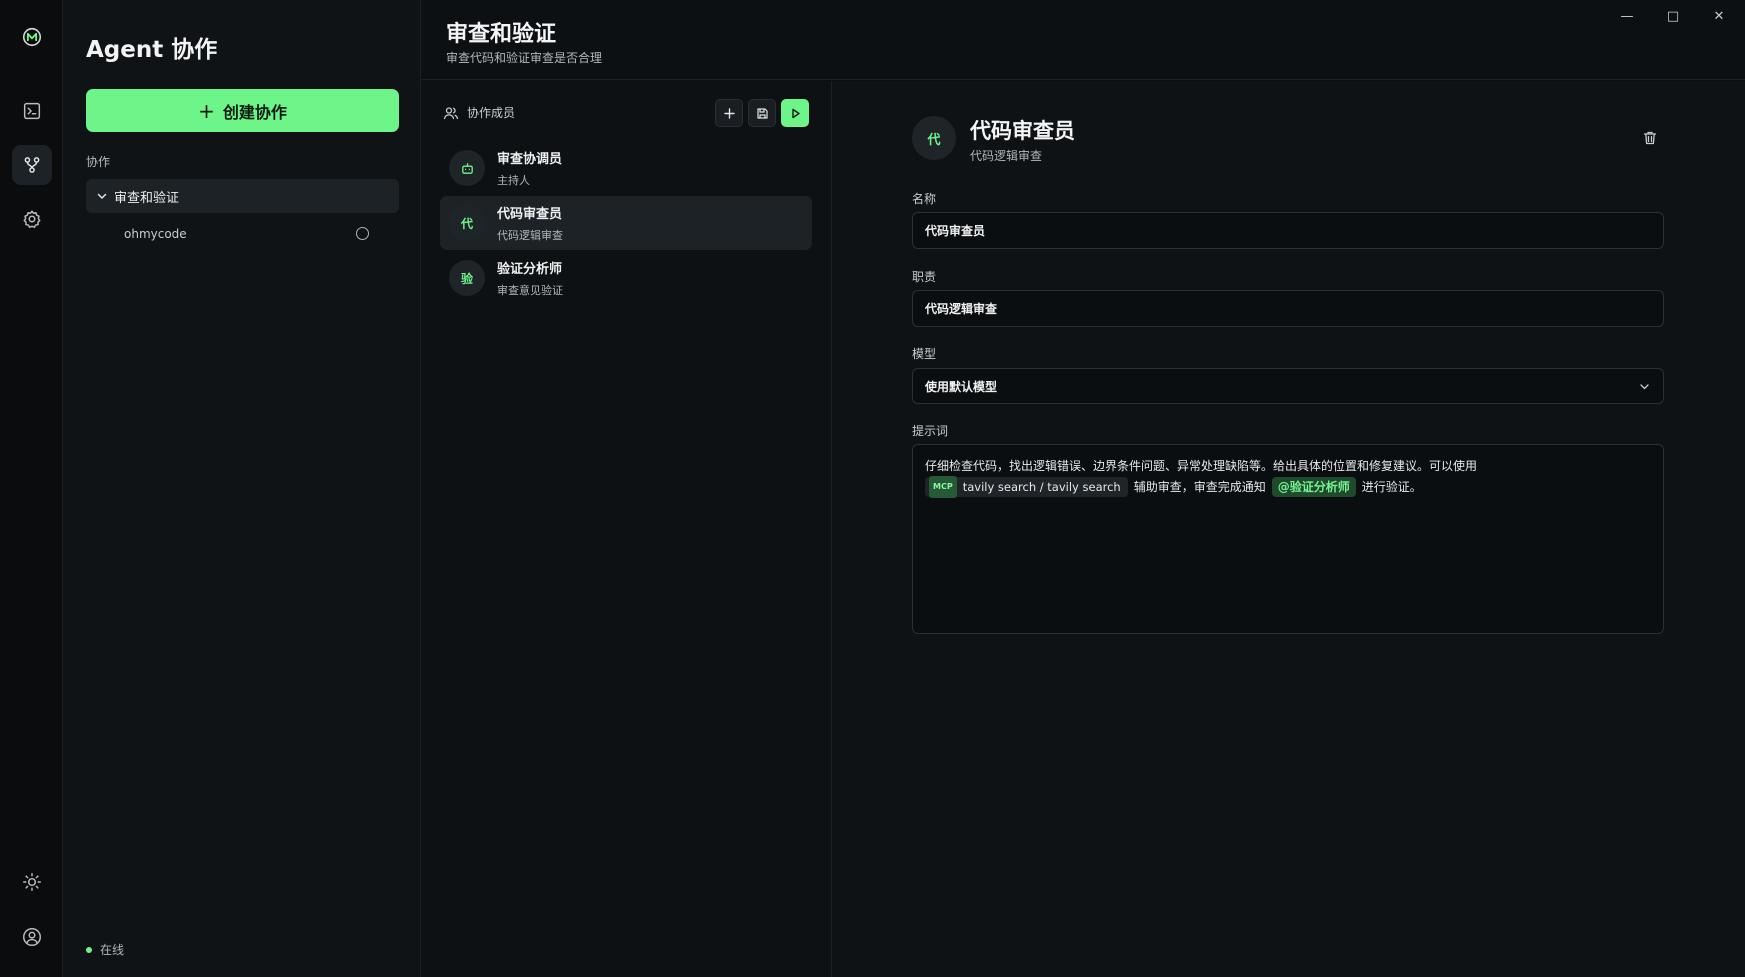  I want to click on member-item-selected: 代 代码审查员 代码逻辑审查, so click(626, 223).